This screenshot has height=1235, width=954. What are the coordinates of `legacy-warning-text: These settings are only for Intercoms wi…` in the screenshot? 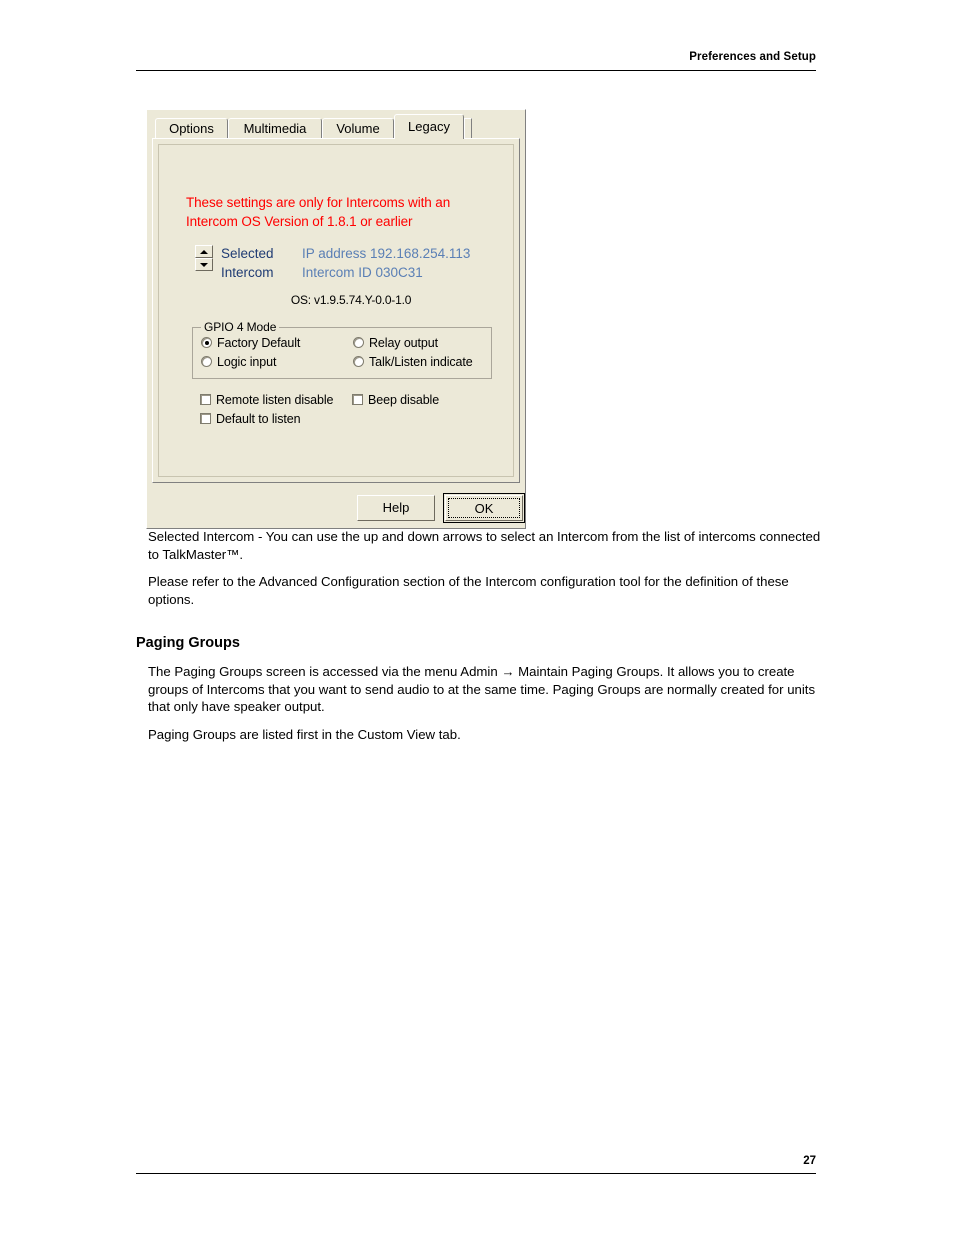 It's located at (351, 212).